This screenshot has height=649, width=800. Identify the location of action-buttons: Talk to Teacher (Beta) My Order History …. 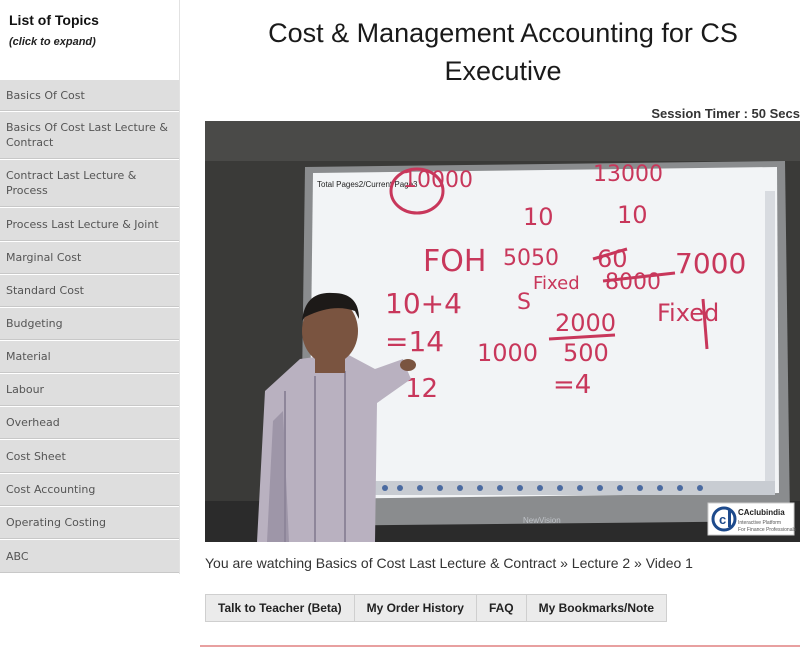
(436, 608).